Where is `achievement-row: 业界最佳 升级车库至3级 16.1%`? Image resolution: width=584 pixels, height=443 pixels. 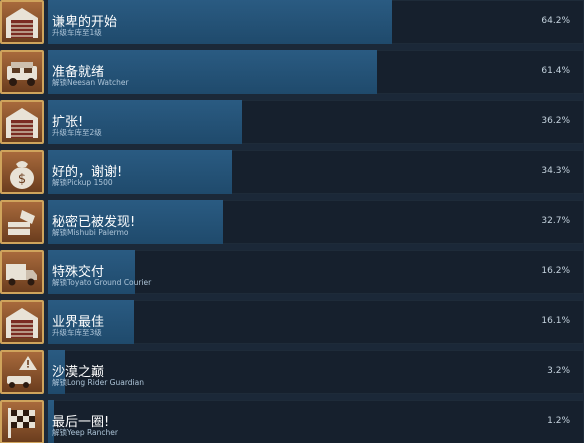 achievement-row: 业界最佳 升级车库至3级 16.1% is located at coordinates (292, 324).